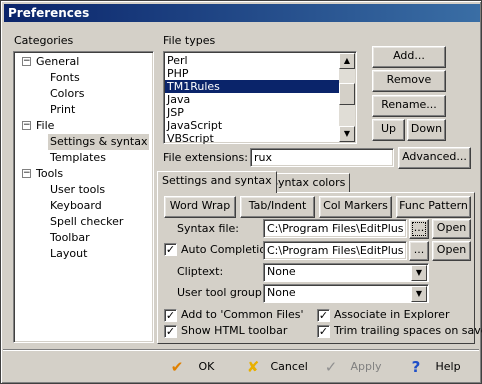  What do you see at coordinates (355, 207) in the screenshot?
I see `col-markers-button: Col Markers` at bounding box center [355, 207].